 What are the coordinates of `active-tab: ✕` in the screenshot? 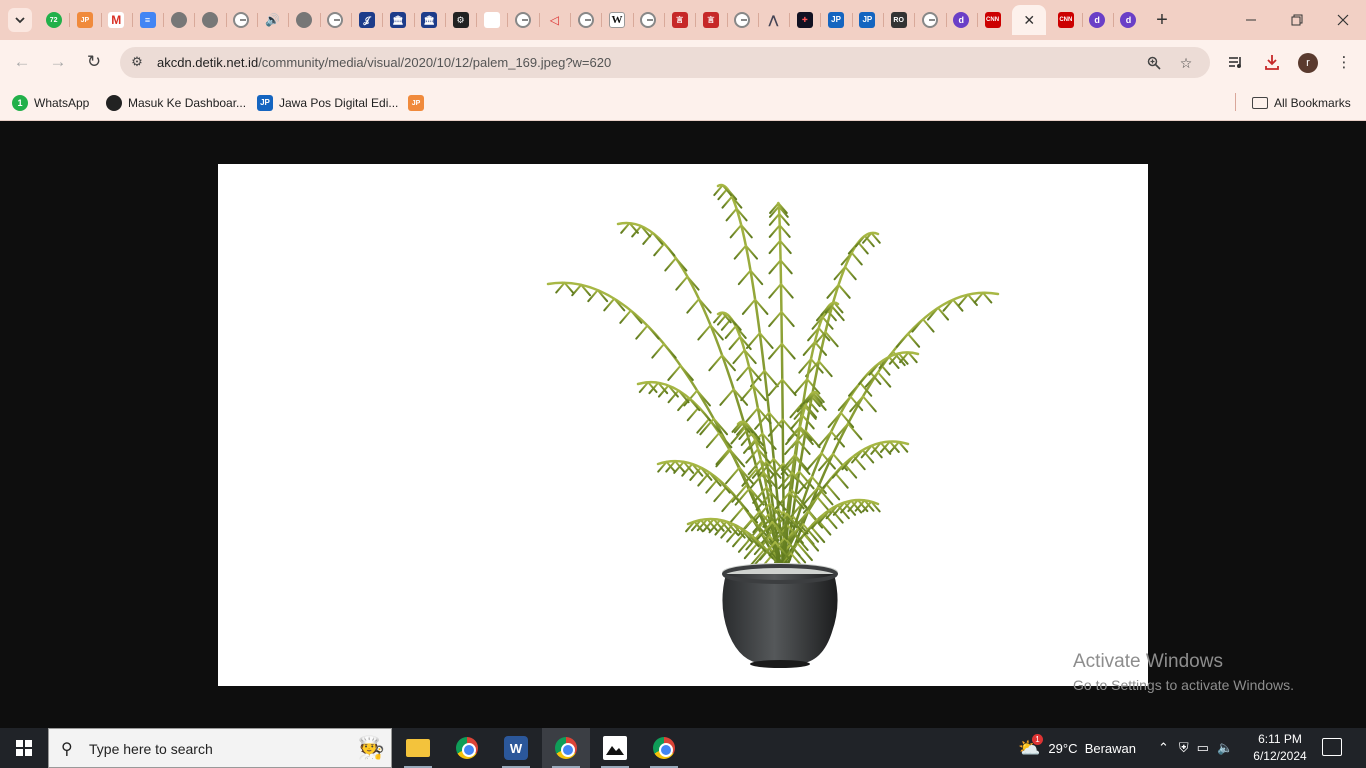 It's located at (1029, 20).